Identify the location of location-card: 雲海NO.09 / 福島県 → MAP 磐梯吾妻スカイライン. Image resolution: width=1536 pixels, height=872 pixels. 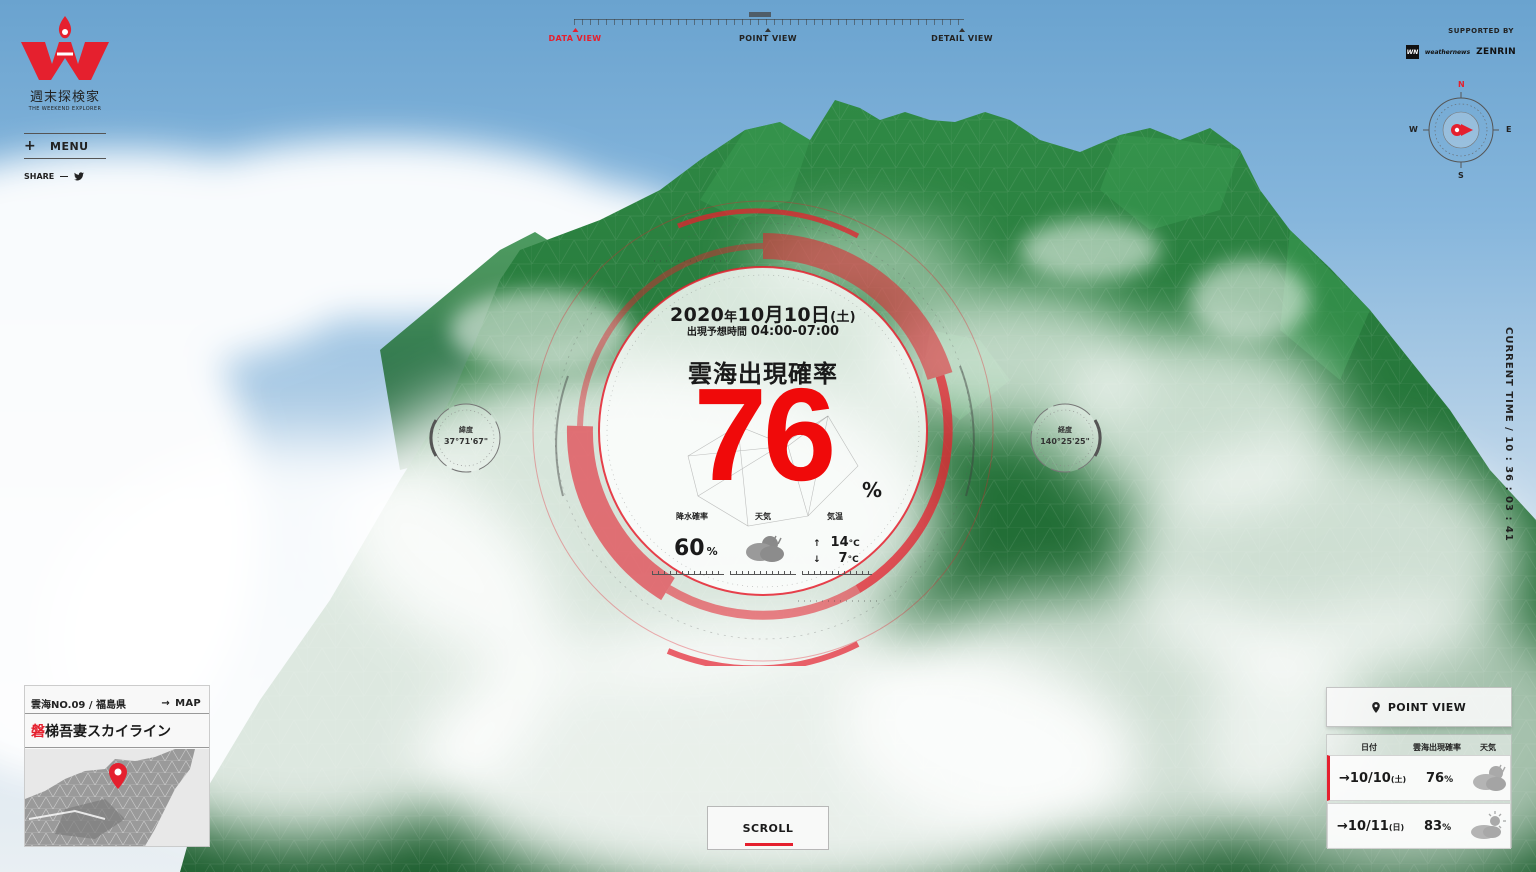
(117, 766).